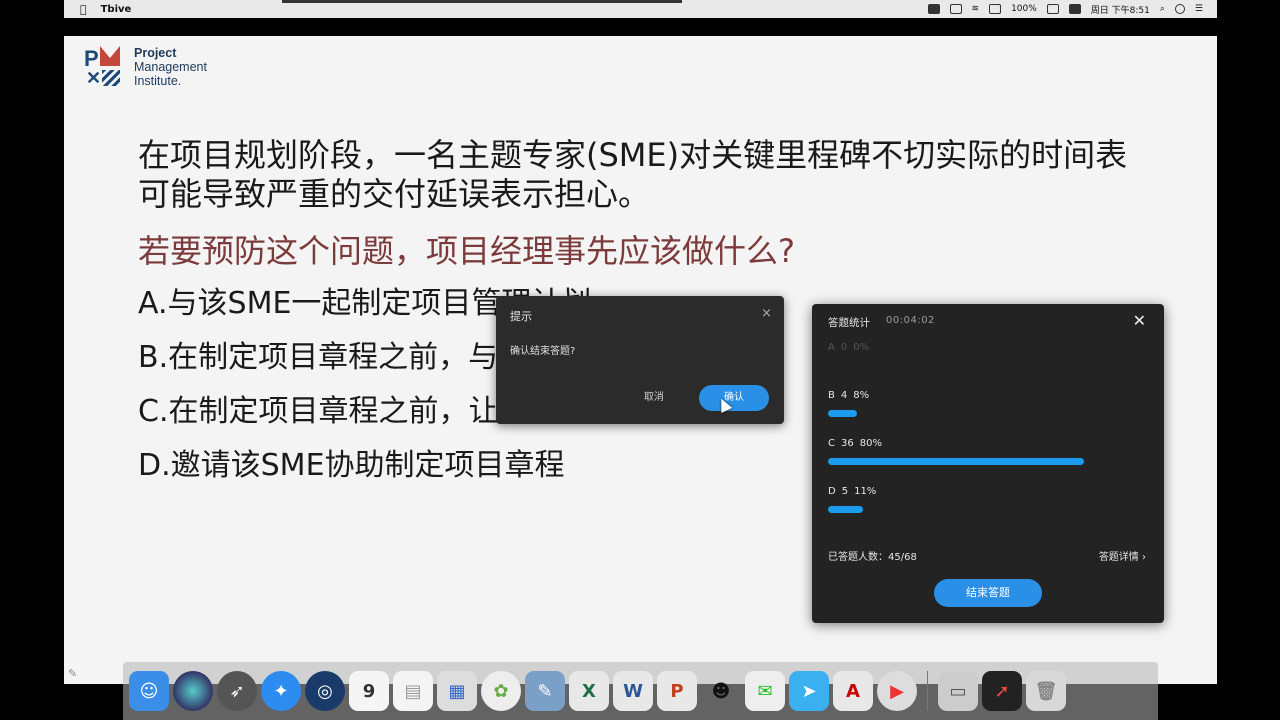  I want to click on notes-icon: ▤, so click(413, 691).